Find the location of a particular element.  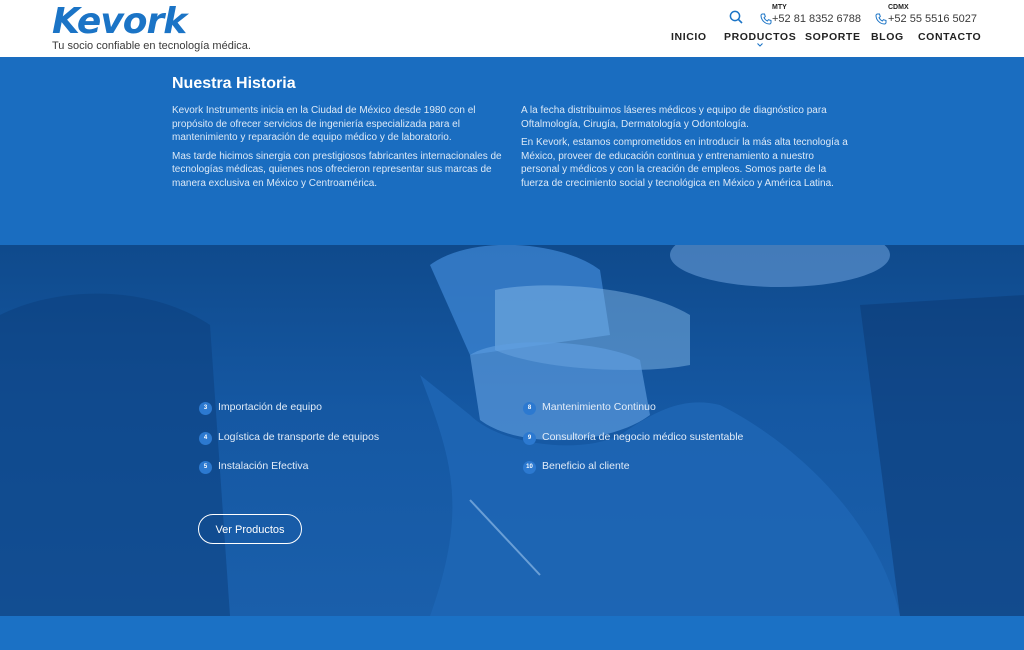

history-title: Nuestra Historia is located at coordinates (234, 83).